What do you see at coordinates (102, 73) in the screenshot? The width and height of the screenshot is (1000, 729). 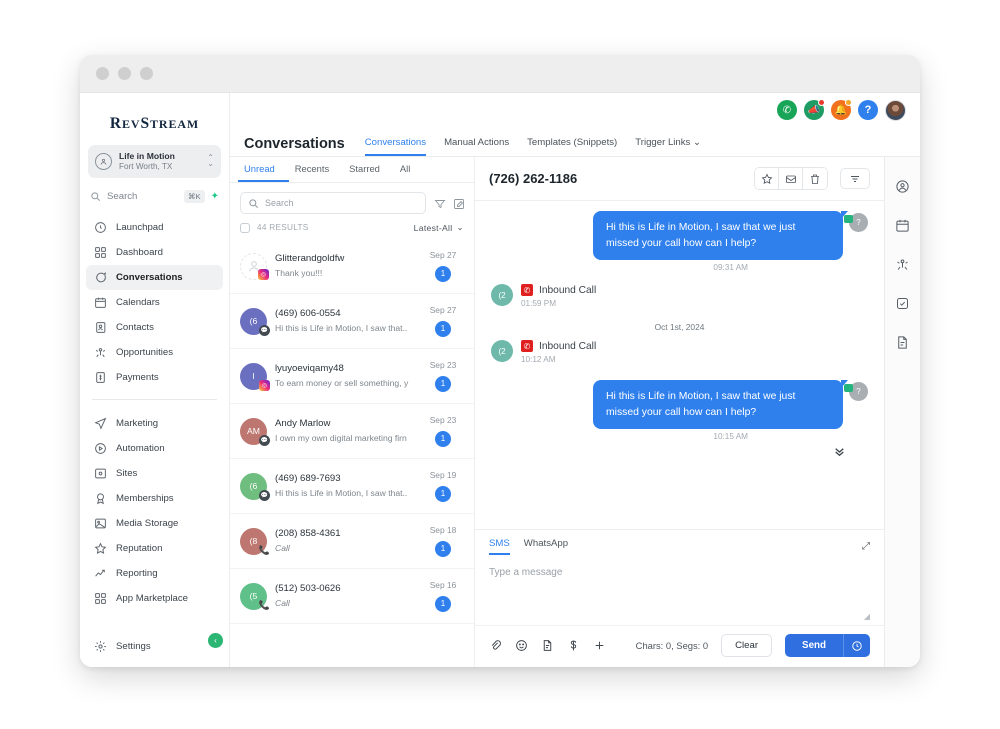 I see `window-close-dot` at bounding box center [102, 73].